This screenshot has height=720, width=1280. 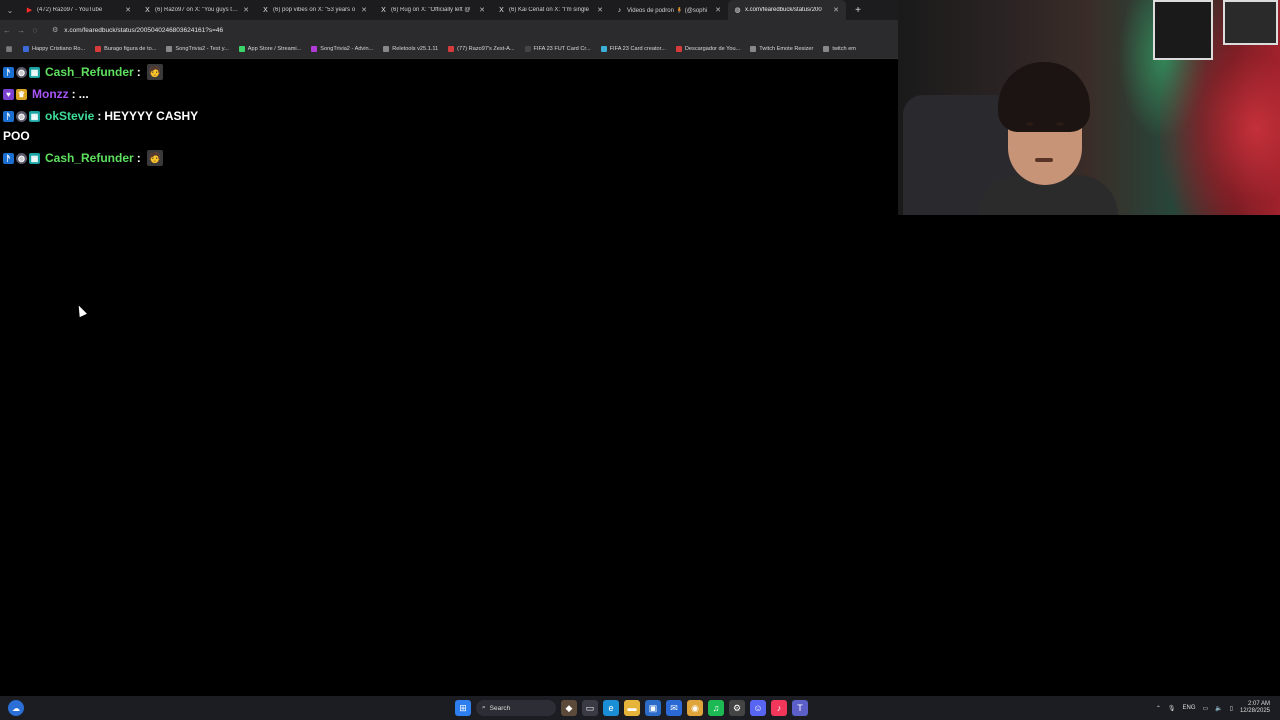 I want to click on tab-title: (6) Kai Cenat on X: "I'm single, so click(x=549, y=10).